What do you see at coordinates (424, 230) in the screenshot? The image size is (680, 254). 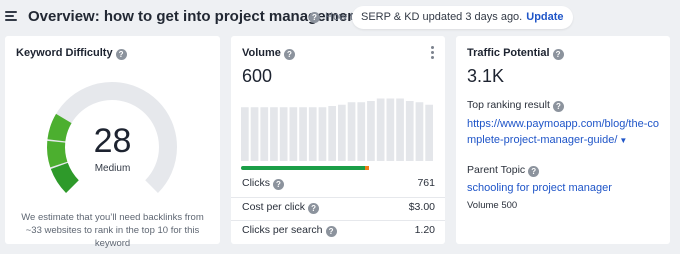 I see `metric-value: 1.20` at bounding box center [424, 230].